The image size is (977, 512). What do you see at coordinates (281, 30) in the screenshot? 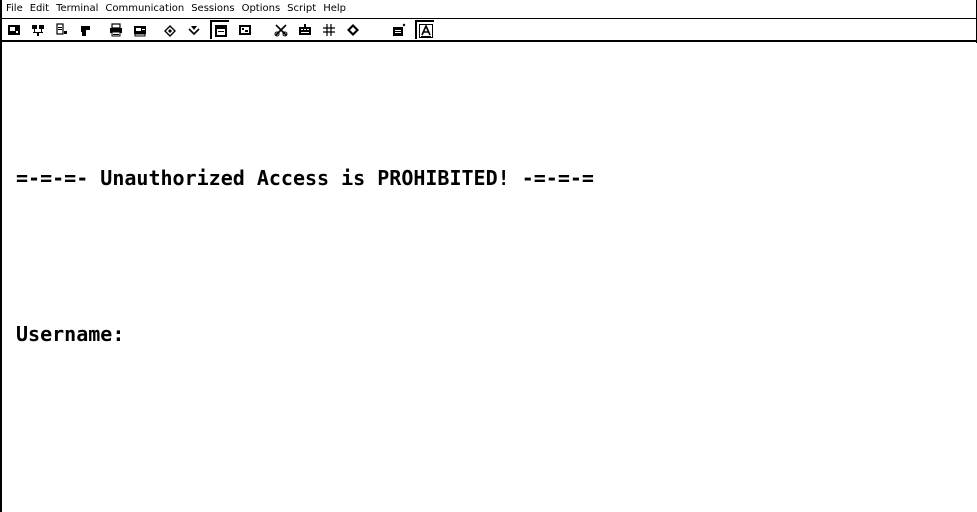
I see `tools-icon` at bounding box center [281, 30].